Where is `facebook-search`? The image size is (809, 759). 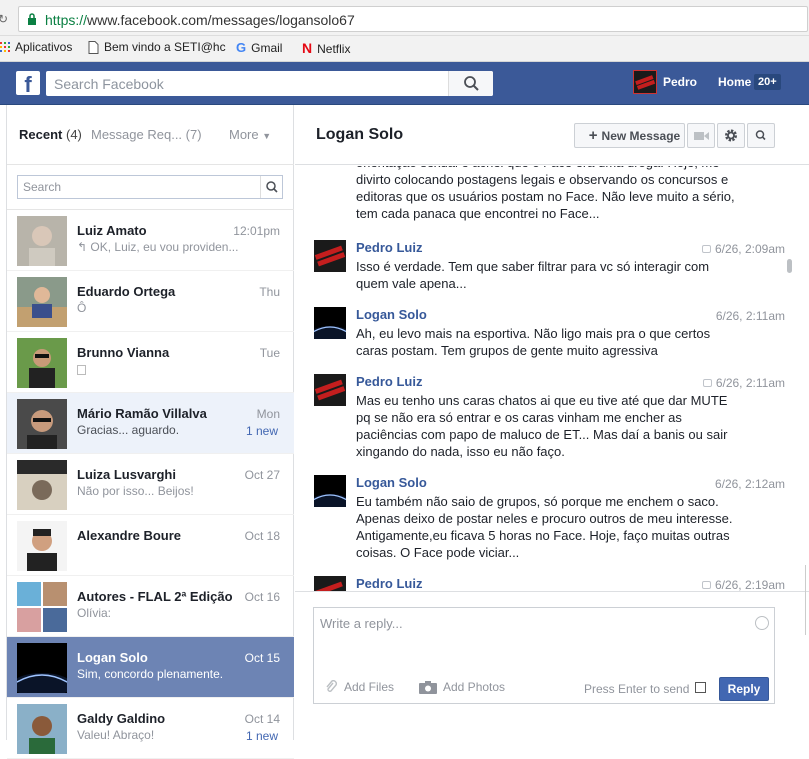
facebook-search is located at coordinates (269, 83).